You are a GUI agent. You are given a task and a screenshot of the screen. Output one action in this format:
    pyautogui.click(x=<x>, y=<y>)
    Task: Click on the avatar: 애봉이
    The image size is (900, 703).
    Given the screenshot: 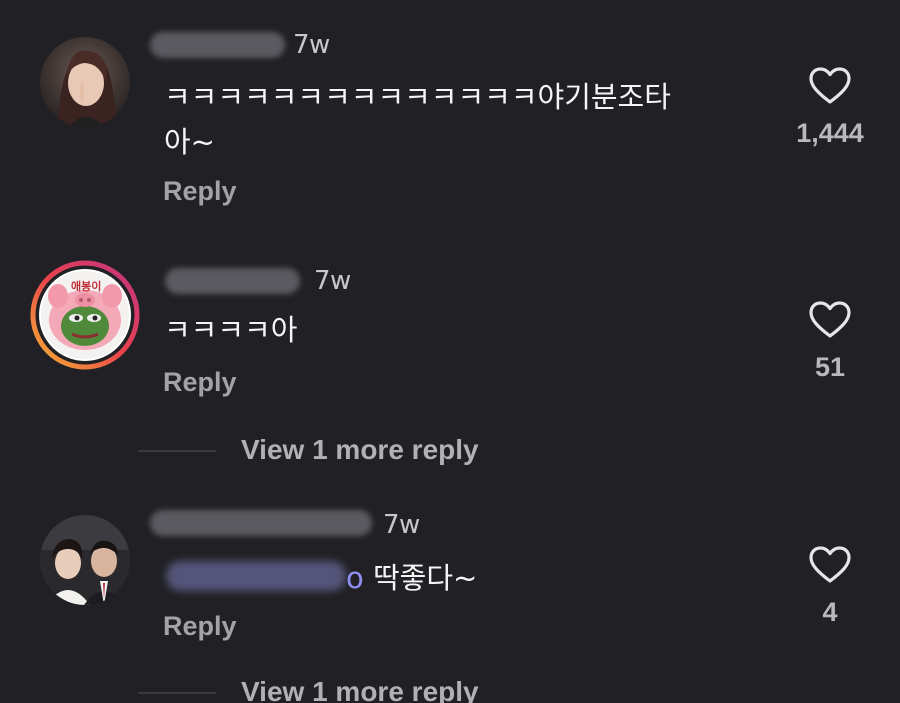 What is the action you would take?
    pyautogui.click(x=85, y=315)
    